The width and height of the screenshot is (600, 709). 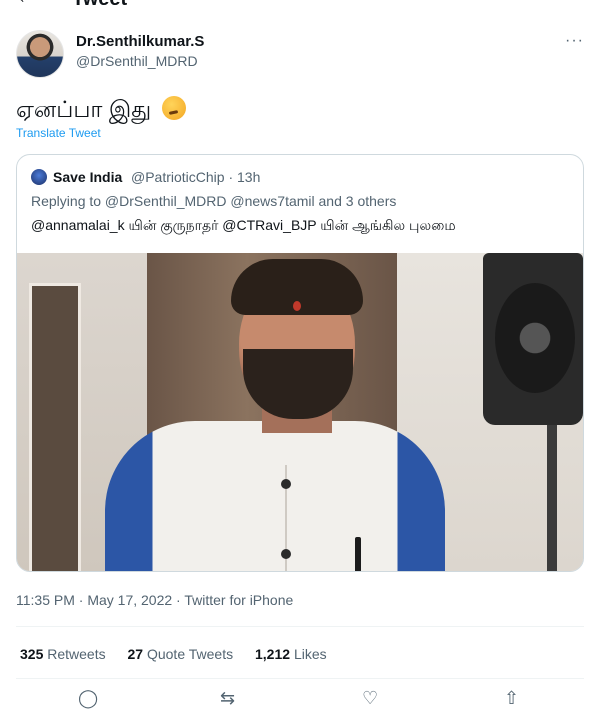 What do you see at coordinates (55, 427) in the screenshot?
I see `door-frame` at bounding box center [55, 427].